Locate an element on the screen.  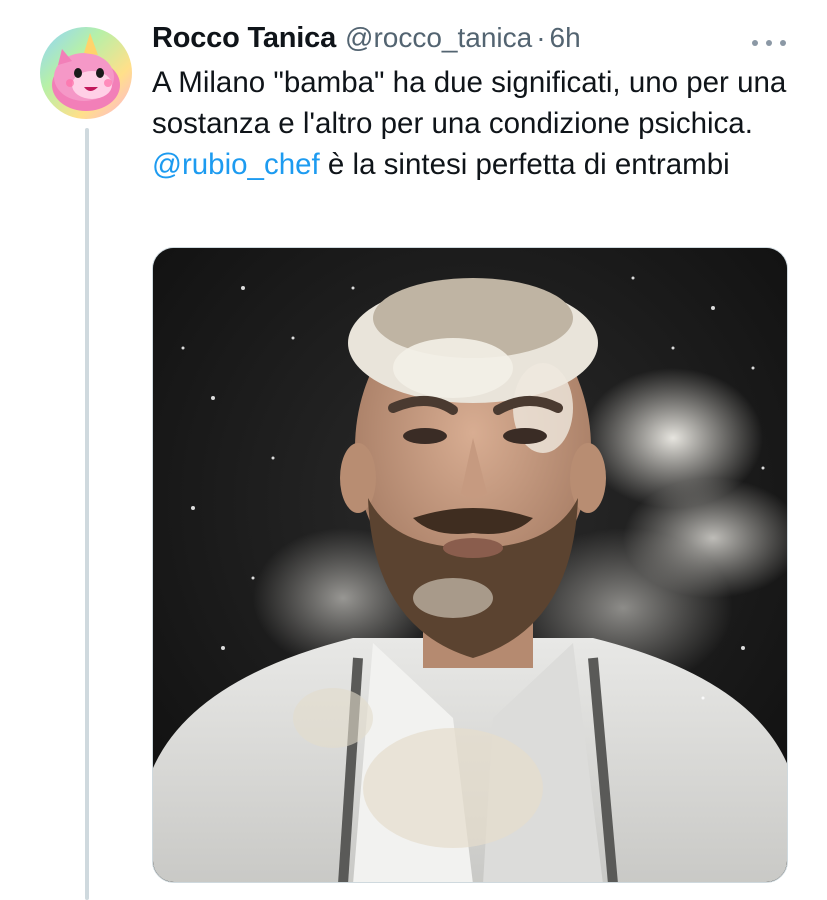
mention-link: @rubio_chef is located at coordinates (236, 164).